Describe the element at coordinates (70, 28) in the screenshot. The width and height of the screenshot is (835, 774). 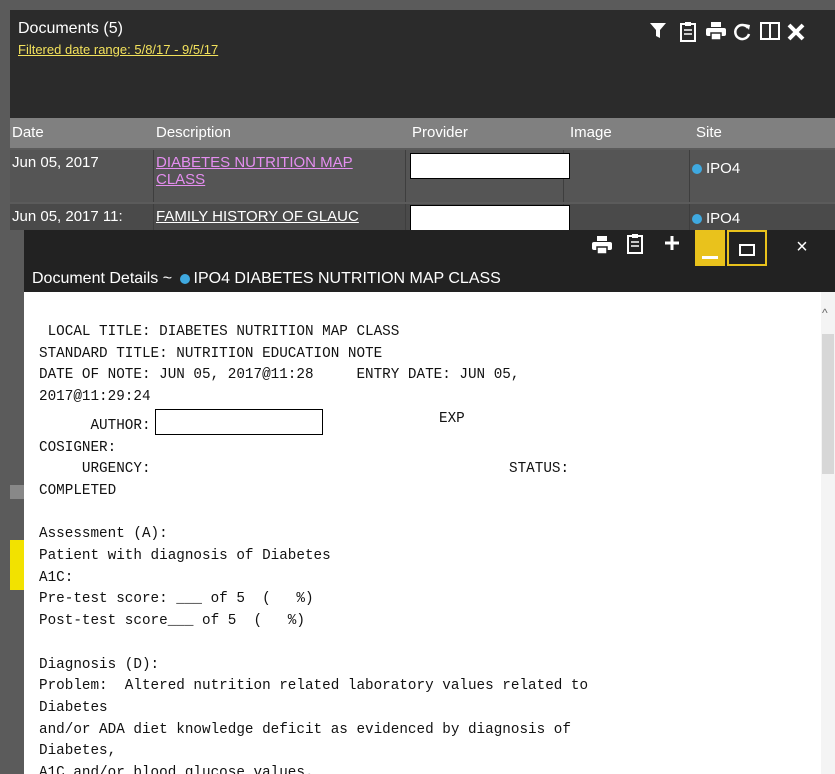
I see `documents-title: Documents (5)` at that location.